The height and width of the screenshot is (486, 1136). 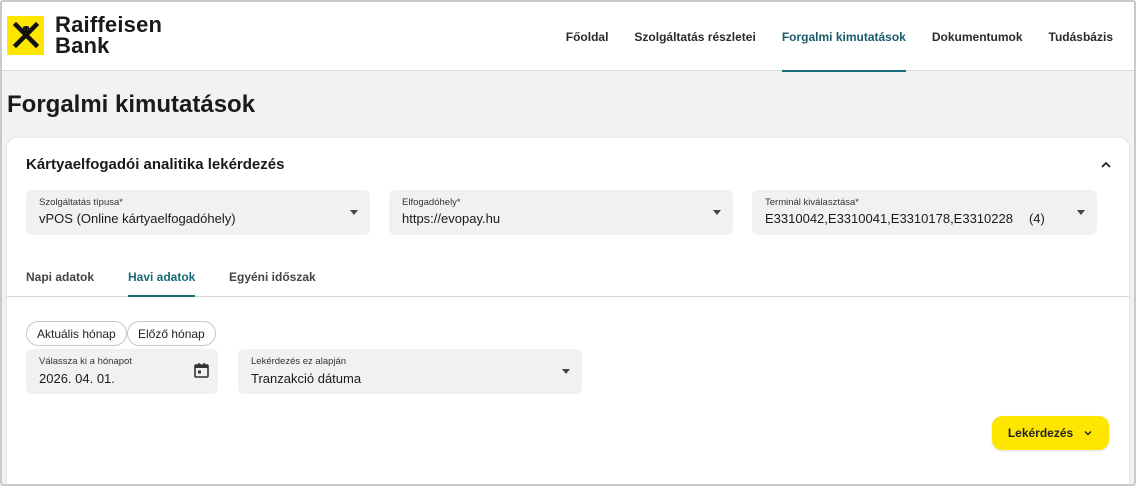 What do you see at coordinates (587, 36) in the screenshot?
I see `nav-item-home: Főoldal` at bounding box center [587, 36].